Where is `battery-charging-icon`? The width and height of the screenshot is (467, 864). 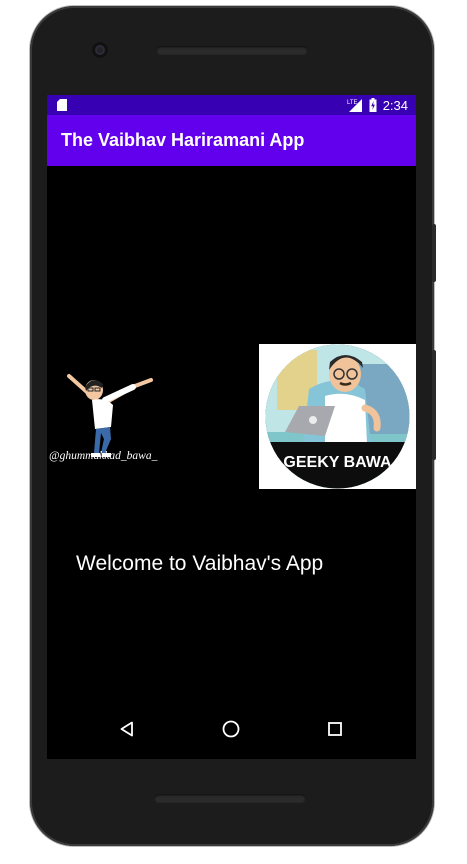
battery-charging-icon is located at coordinates (373, 105).